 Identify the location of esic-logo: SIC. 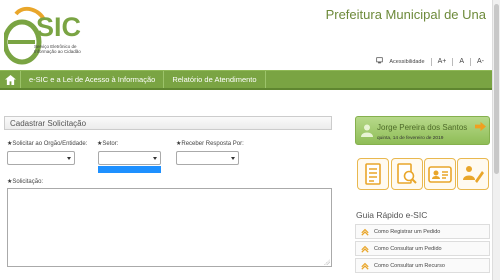
(47, 36).